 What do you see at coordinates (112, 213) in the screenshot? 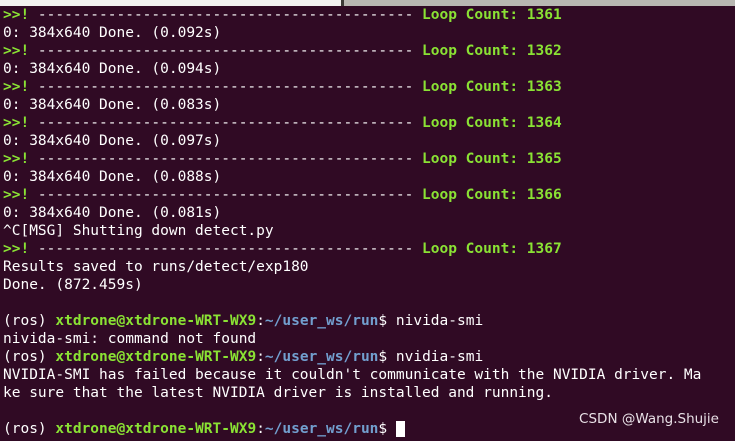
I see `inference-done-line: 0: 384x640 Done. (0.081s)` at bounding box center [112, 213].